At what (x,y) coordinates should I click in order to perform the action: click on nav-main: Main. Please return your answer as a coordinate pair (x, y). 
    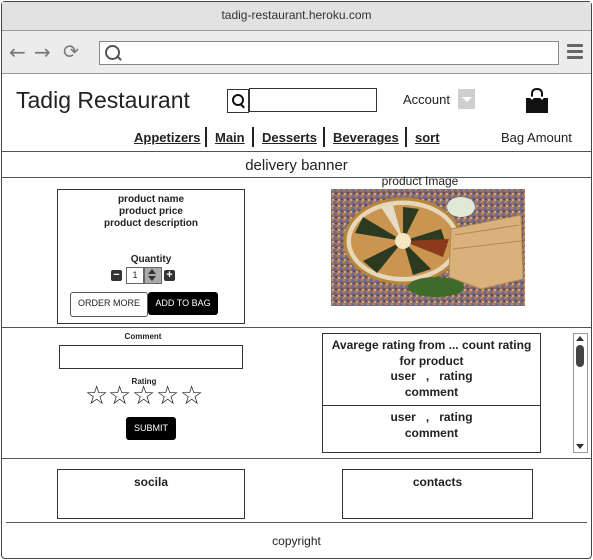
    Looking at the image, I should click on (230, 137).